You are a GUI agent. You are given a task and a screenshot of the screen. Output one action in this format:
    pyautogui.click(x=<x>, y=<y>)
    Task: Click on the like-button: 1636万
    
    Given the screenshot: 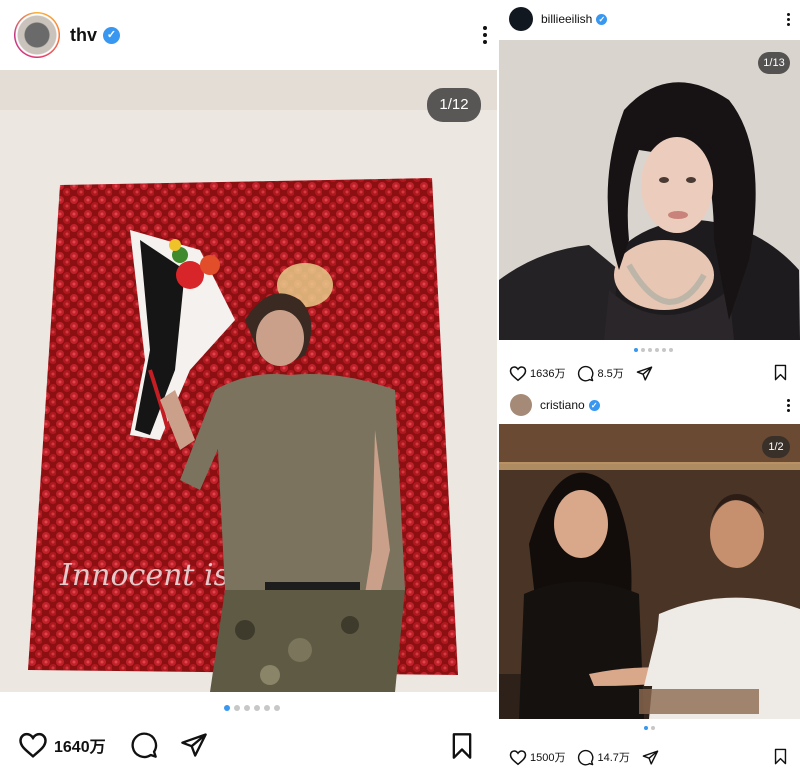 What is the action you would take?
    pyautogui.click(x=537, y=373)
    